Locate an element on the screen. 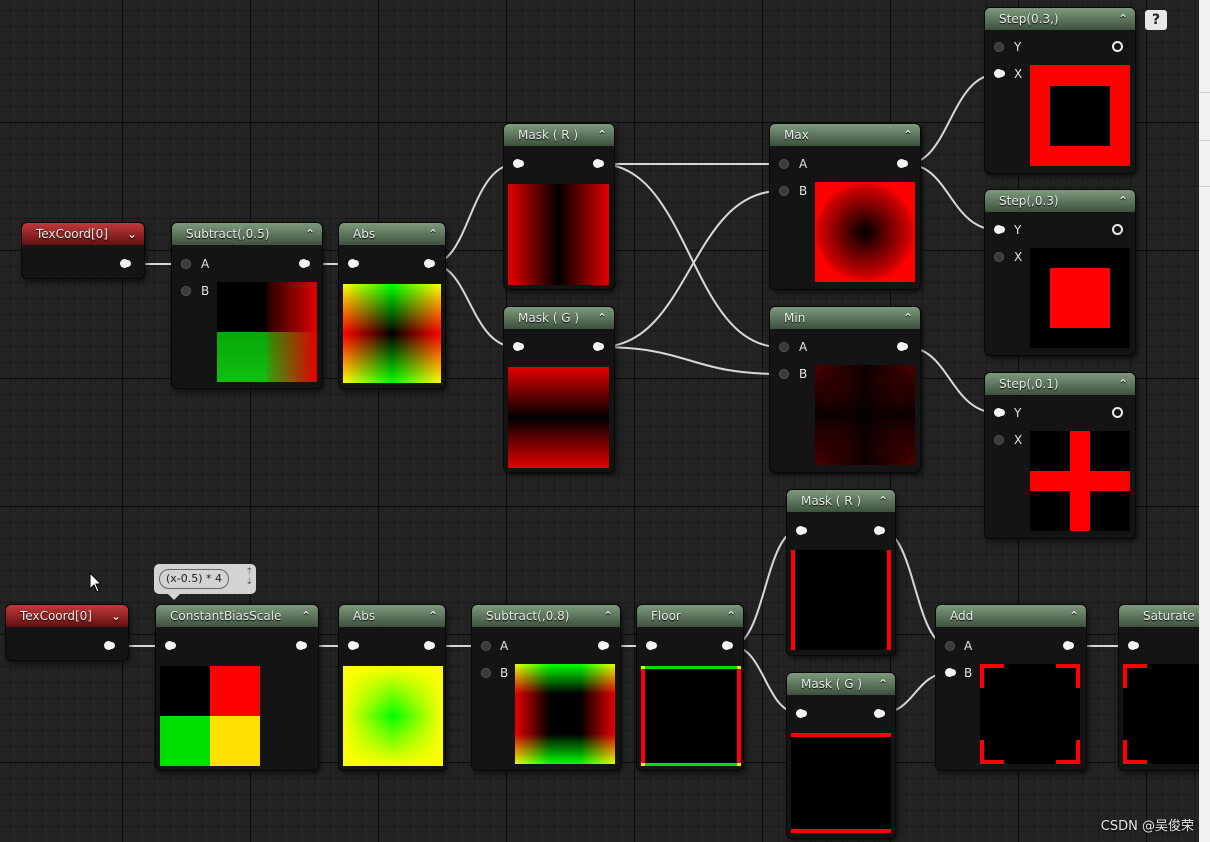 The width and height of the screenshot is (1210, 842). mask-g-node-2: Mask ( G ) ⌃ is located at coordinates (841, 755).